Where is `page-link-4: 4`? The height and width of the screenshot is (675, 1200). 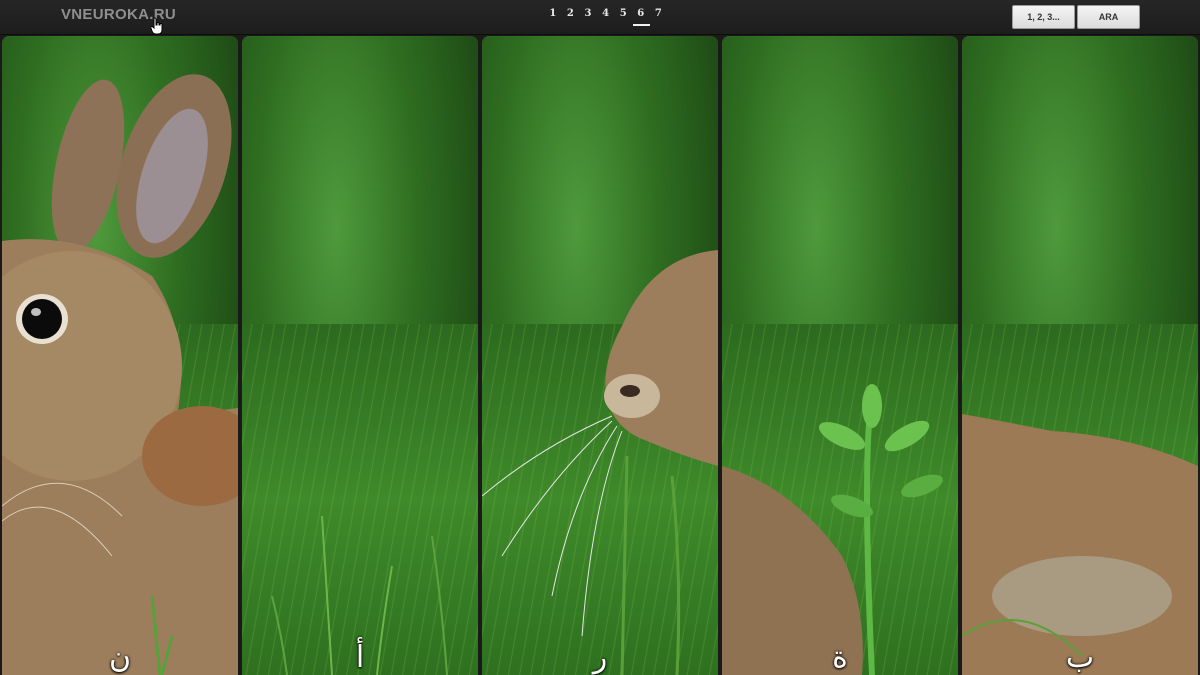
page-link-4: 4 is located at coordinates (606, 15).